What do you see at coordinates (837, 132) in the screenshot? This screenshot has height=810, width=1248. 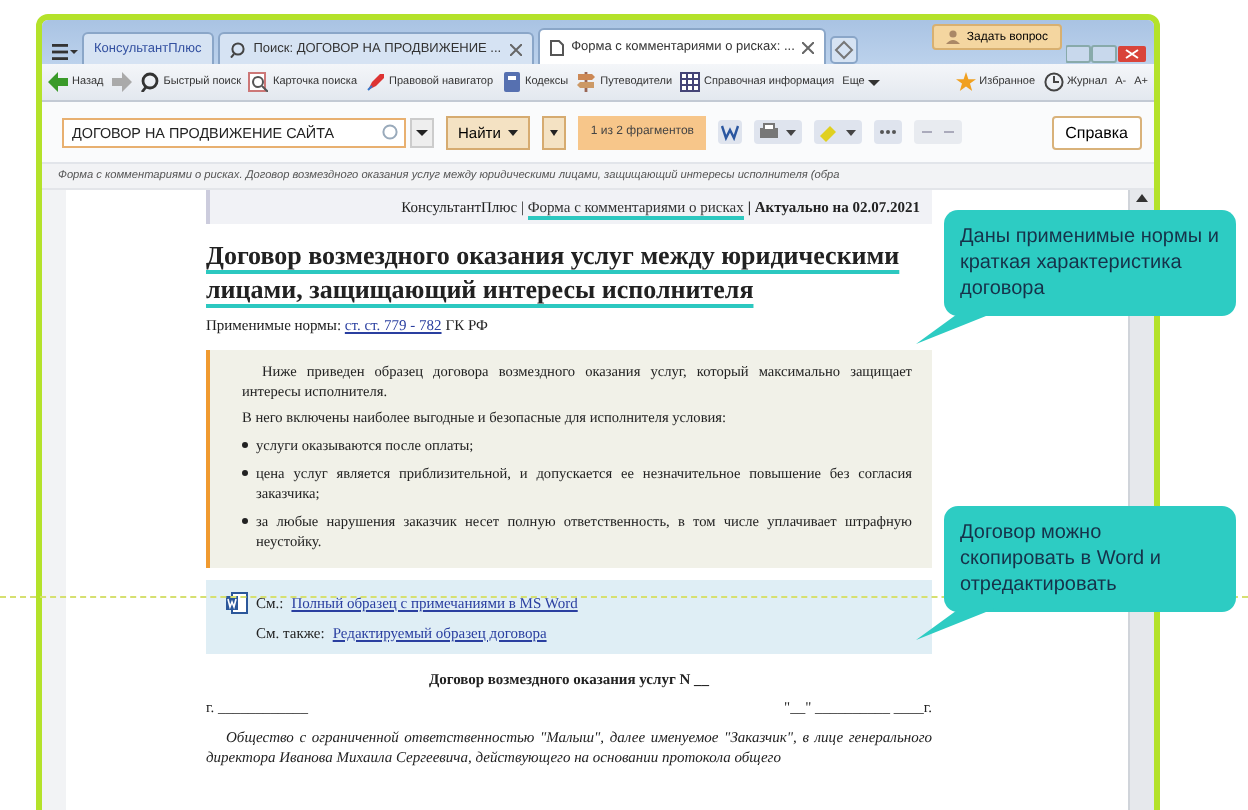 I see `marker-dropdown-icon` at bounding box center [837, 132].